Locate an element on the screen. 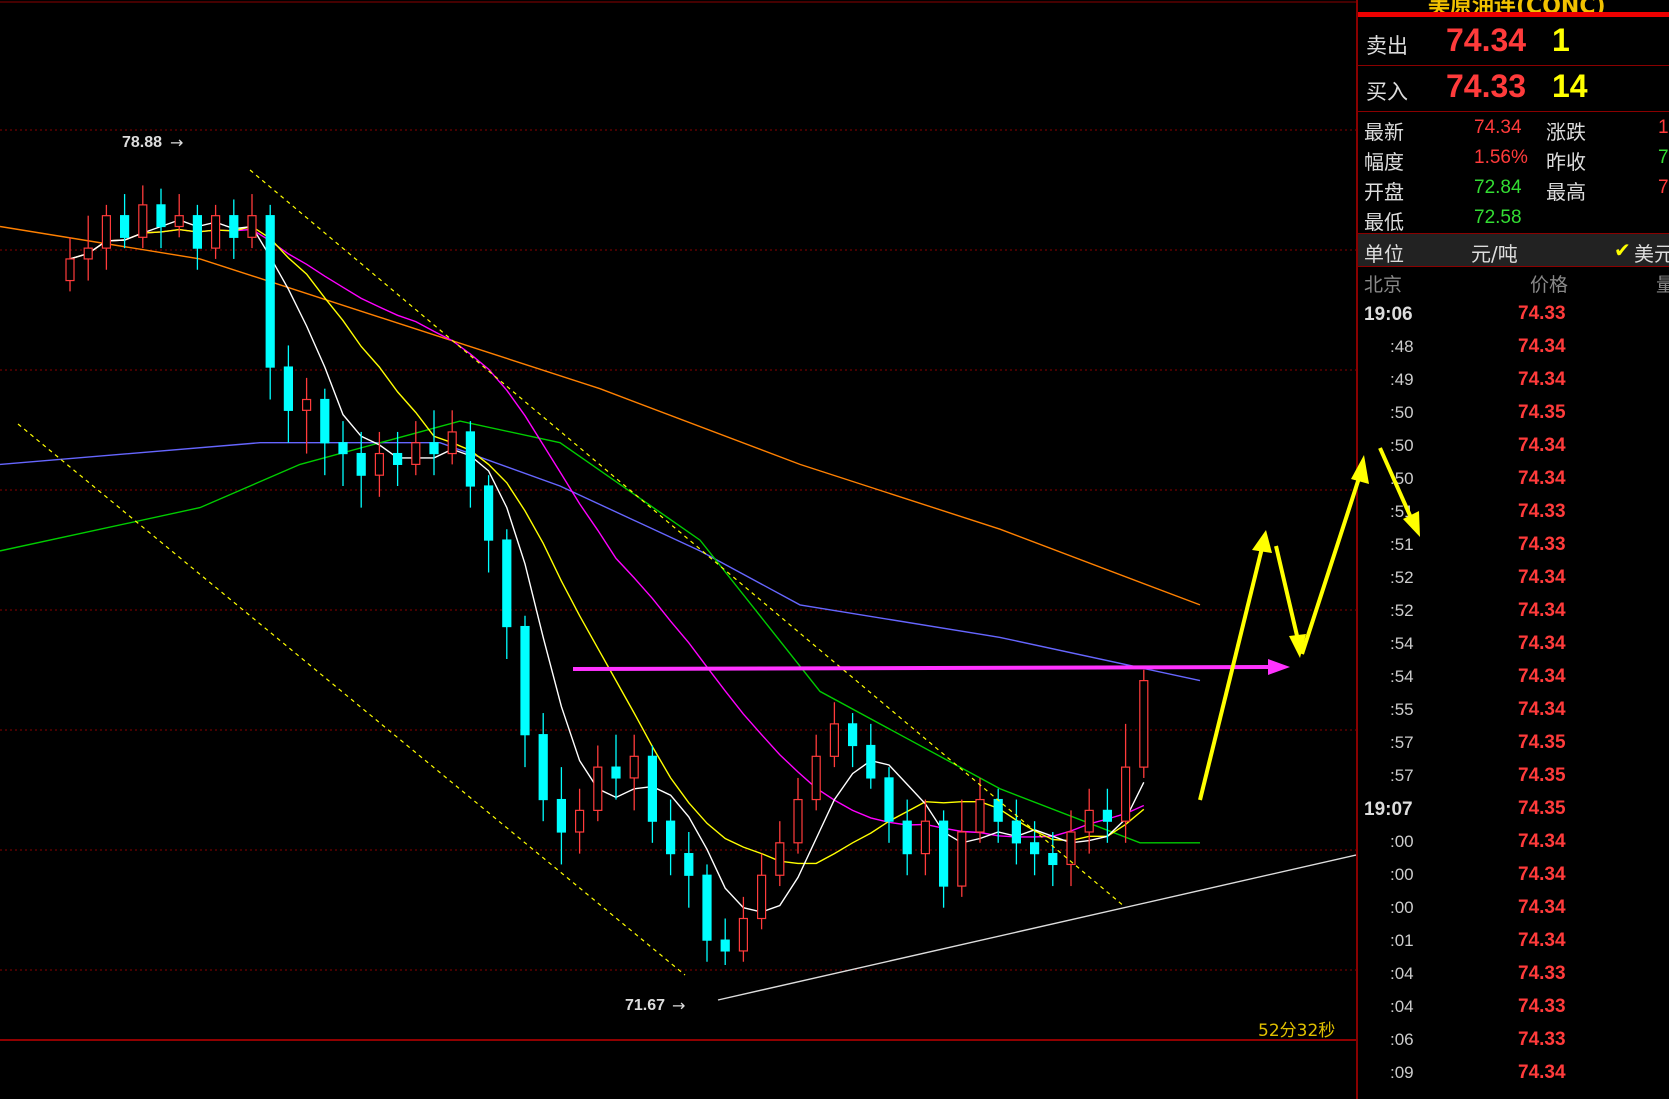 Image resolution: width=1669 pixels, height=1099 pixels. tick-time: :09 is located at coordinates (1402, 1072).